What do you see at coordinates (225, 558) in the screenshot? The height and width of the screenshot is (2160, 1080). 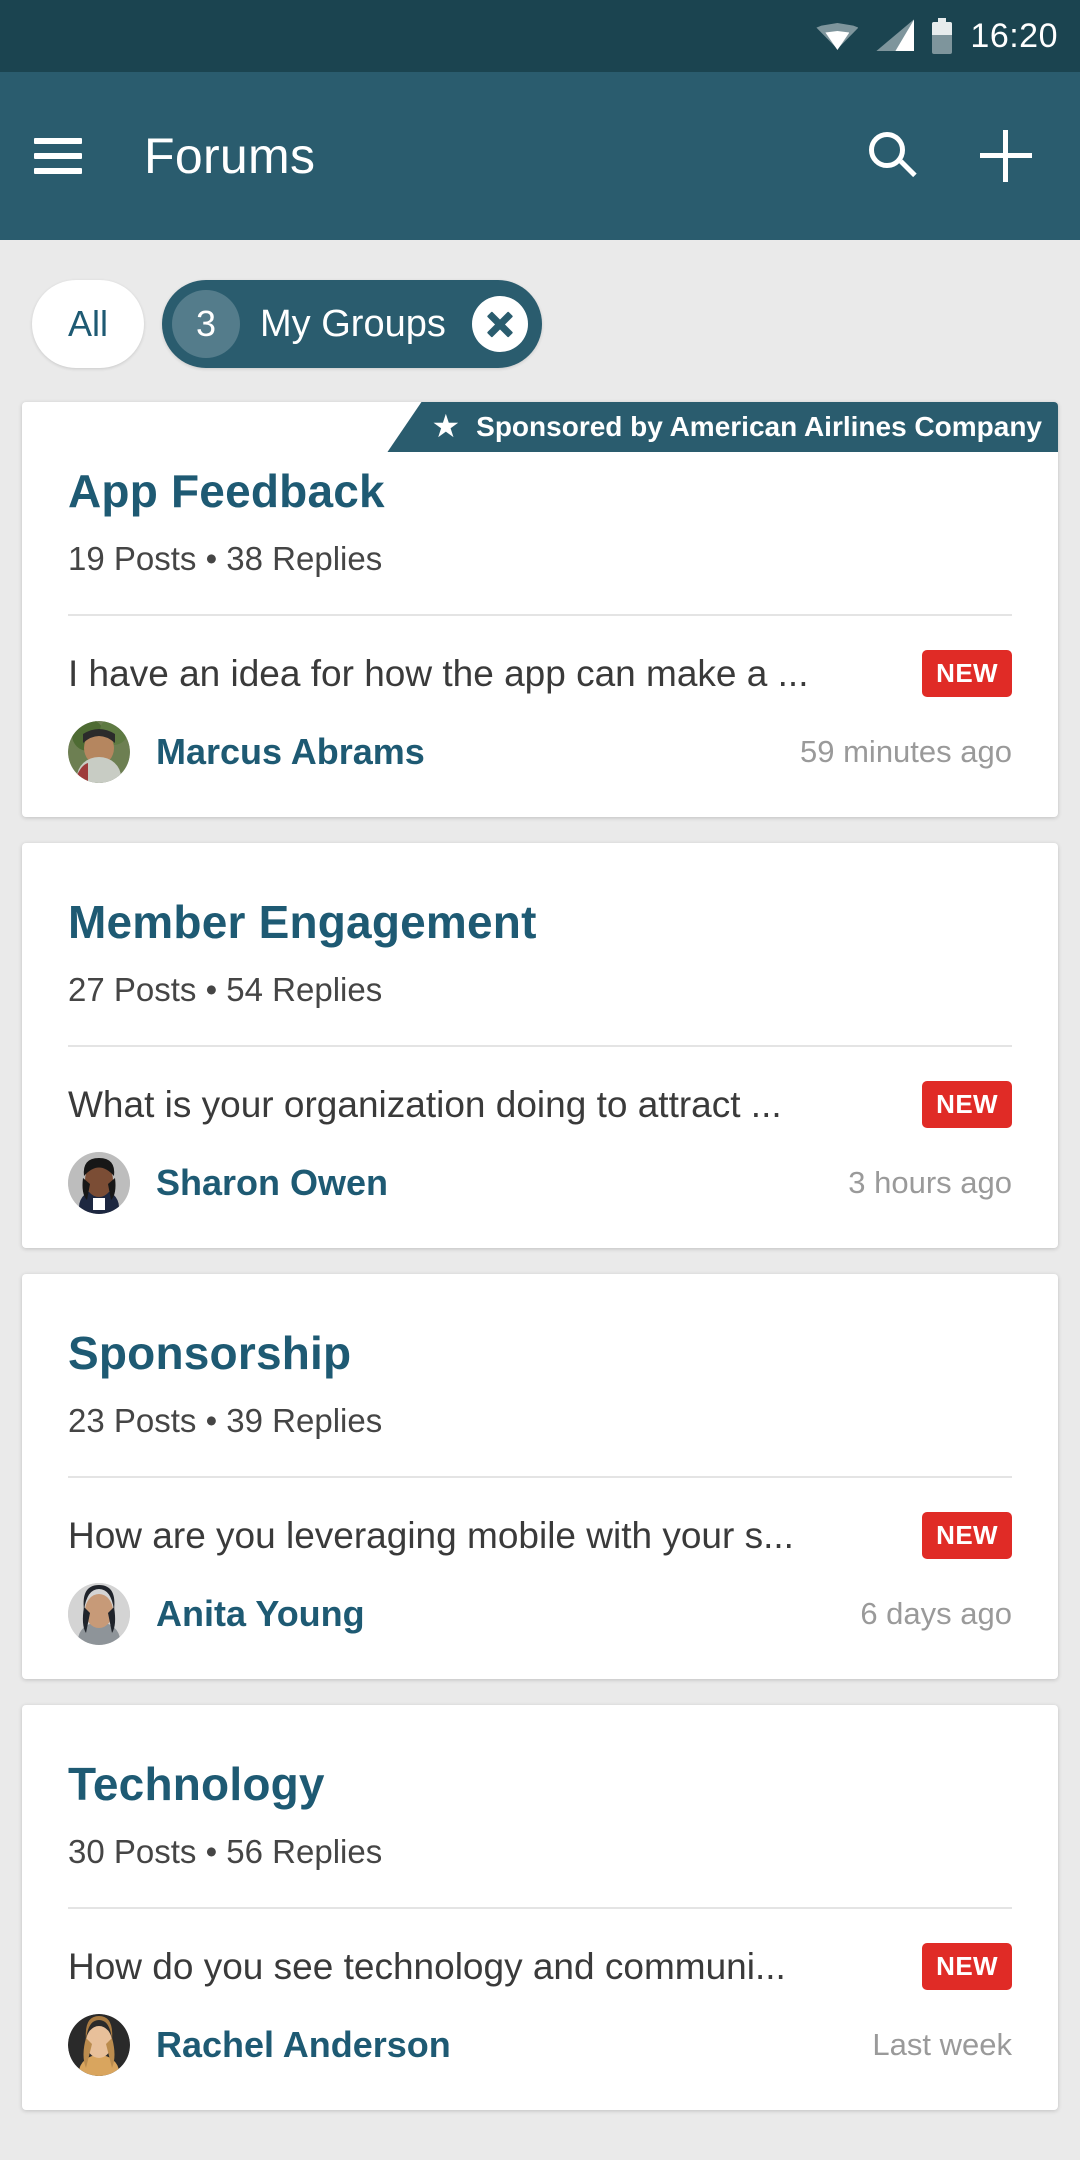 I see `forum-stats: 19 Posts • 38 Replies` at bounding box center [225, 558].